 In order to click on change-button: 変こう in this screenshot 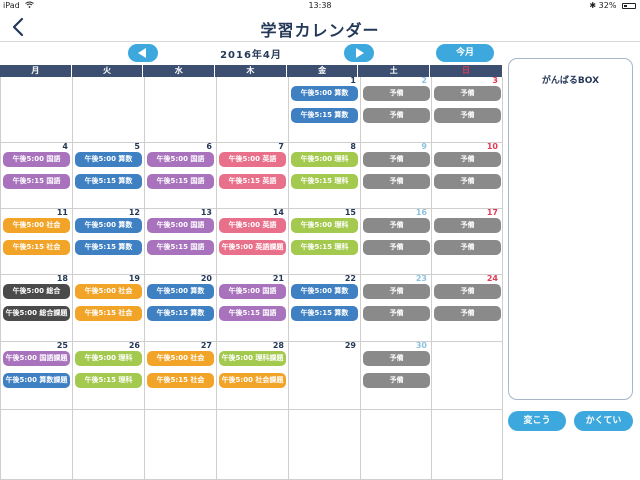, I will do `click(537, 421)`.